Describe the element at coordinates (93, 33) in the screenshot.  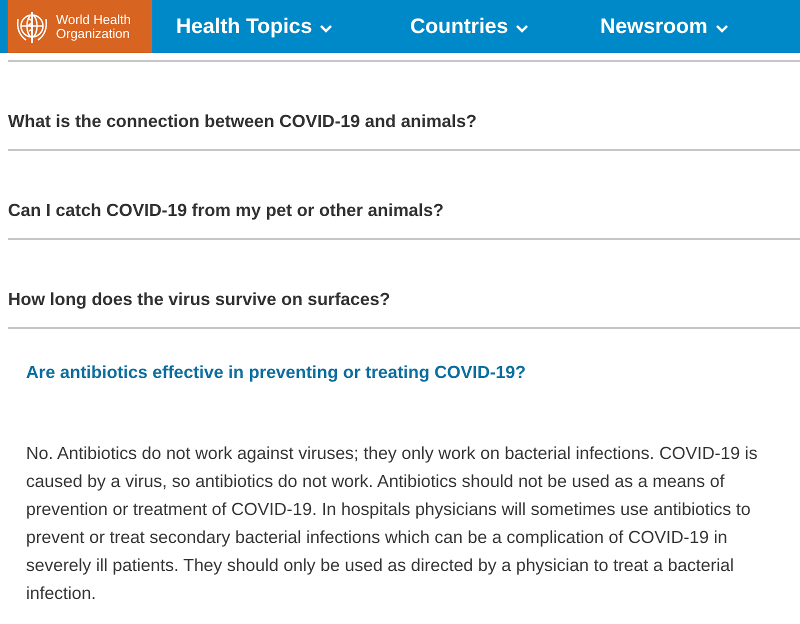
I see `logo-text: Organization` at that location.